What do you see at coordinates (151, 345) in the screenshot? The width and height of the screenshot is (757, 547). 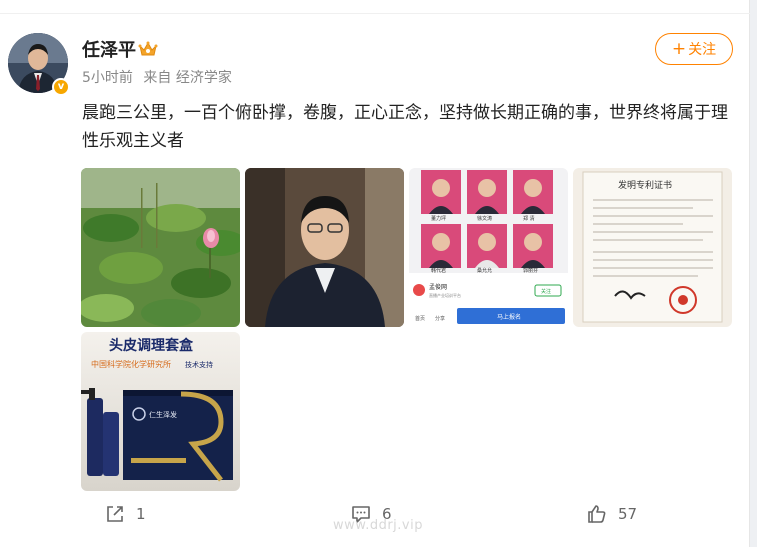 I see `product-headline: 头皮调理套盒` at bounding box center [151, 345].